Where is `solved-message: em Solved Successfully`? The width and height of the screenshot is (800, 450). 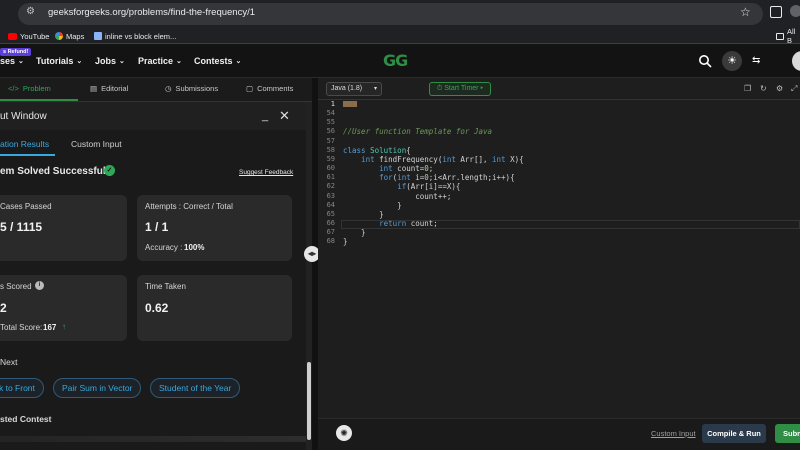
solved-message: em Solved Successfully is located at coordinates (57, 171).